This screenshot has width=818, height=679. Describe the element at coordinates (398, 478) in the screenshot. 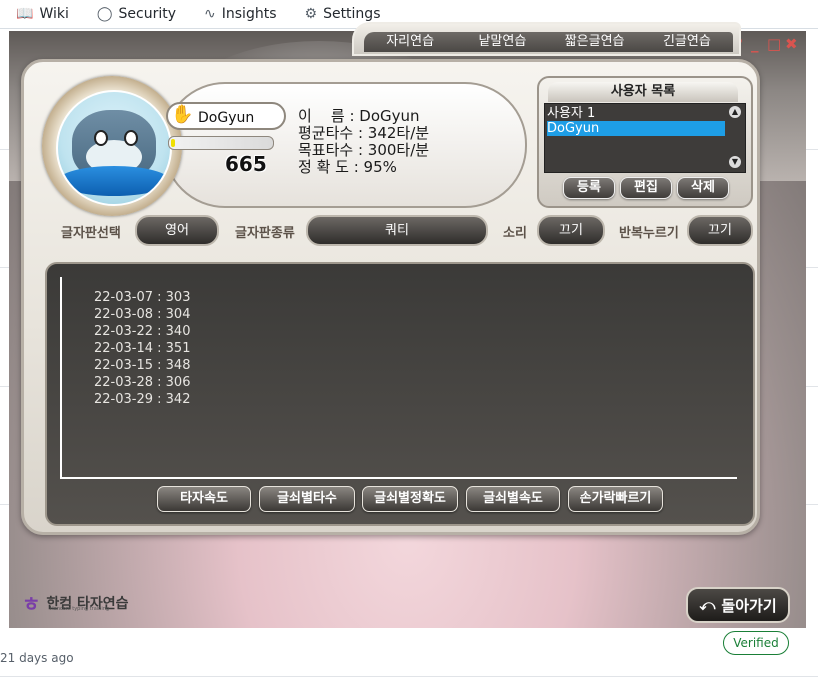

I see `graph-x-axis` at that location.